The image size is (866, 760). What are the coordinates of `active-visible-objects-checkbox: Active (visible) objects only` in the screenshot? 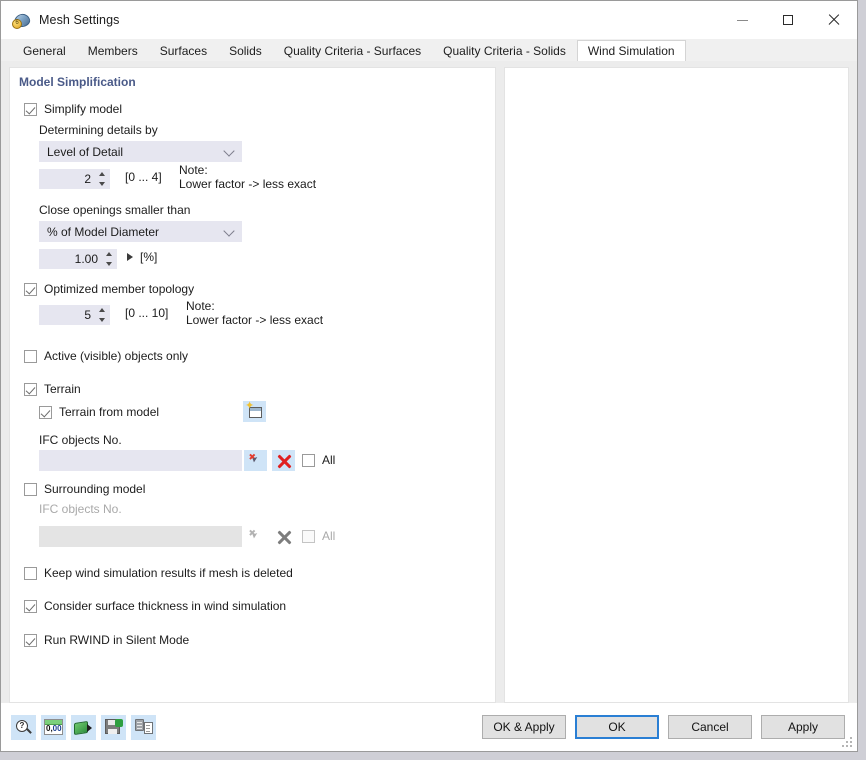 It's located at (106, 356).